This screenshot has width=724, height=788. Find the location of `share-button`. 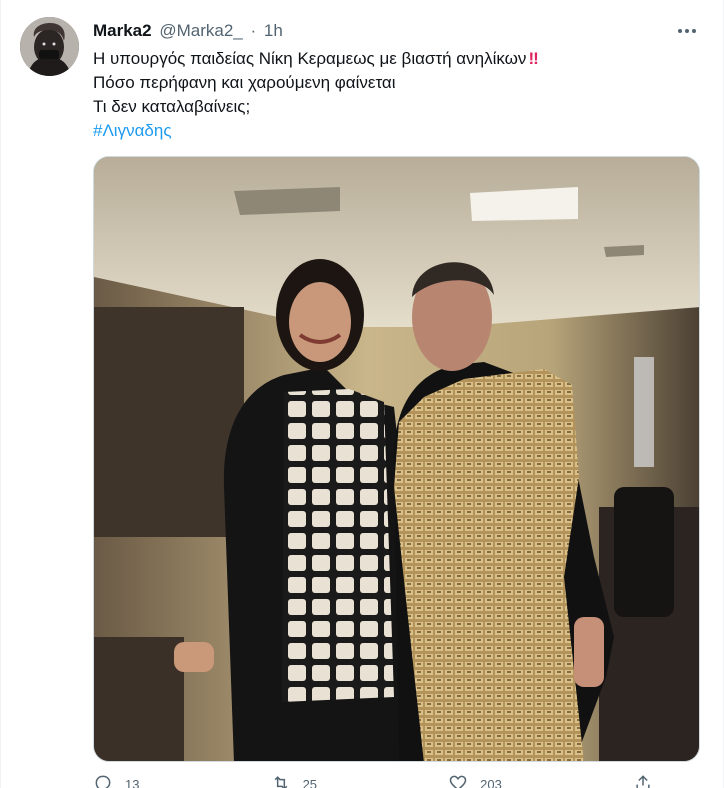

share-button is located at coordinates (643, 781).